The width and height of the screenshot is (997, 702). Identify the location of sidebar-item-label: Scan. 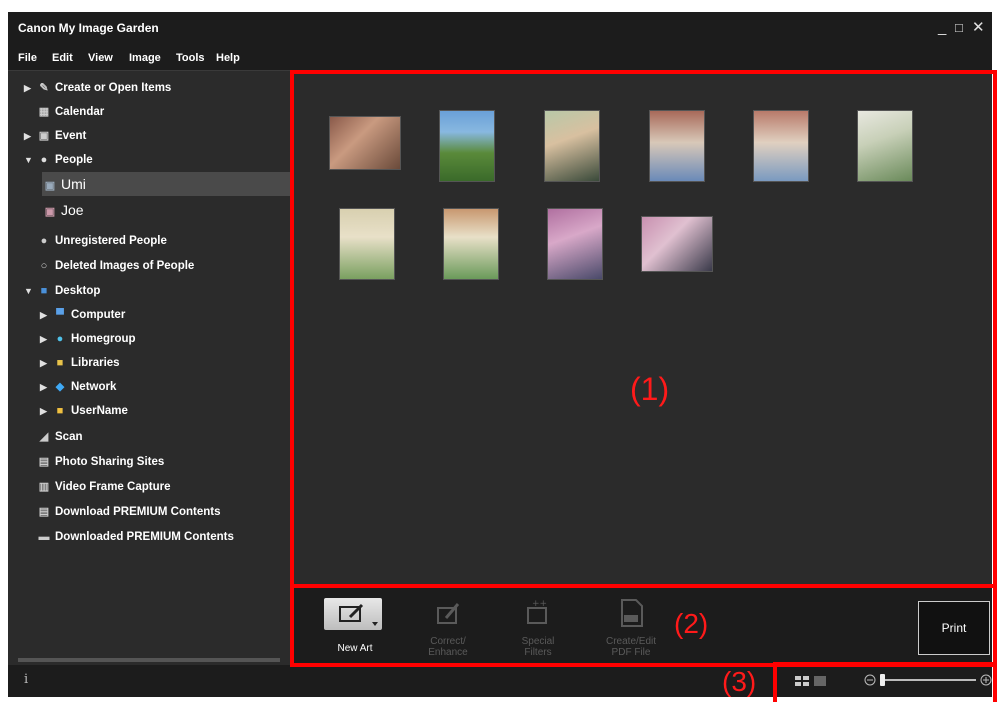
(69, 437).